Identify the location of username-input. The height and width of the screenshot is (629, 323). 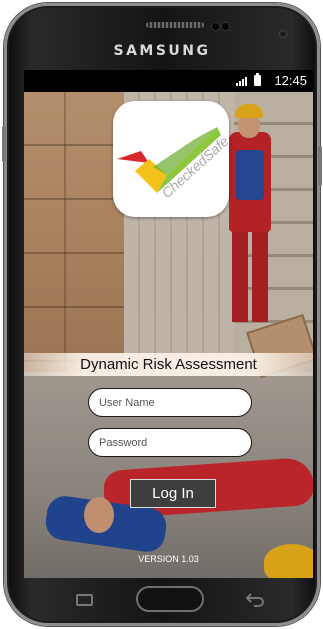
(170, 402).